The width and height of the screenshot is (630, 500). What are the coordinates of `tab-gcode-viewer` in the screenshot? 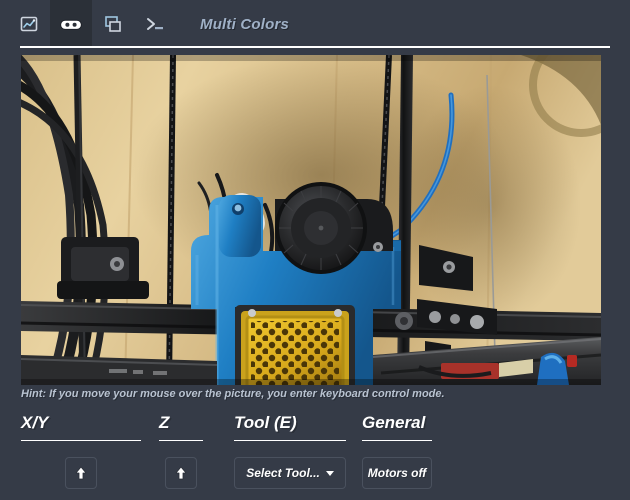 It's located at (113, 24).